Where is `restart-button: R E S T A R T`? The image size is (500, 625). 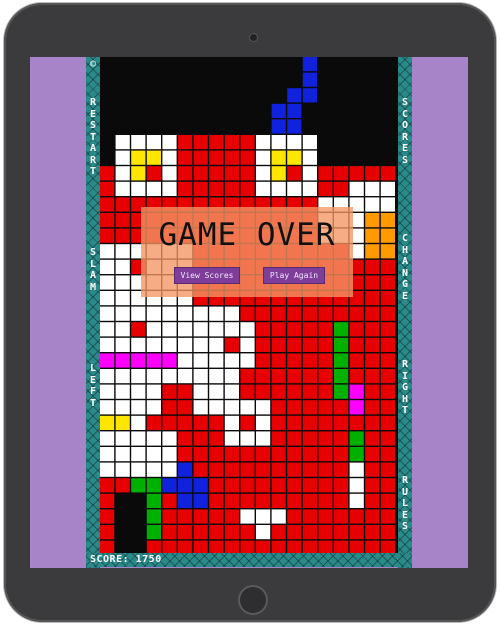
restart-button: R E S T A R T is located at coordinates (93, 137).